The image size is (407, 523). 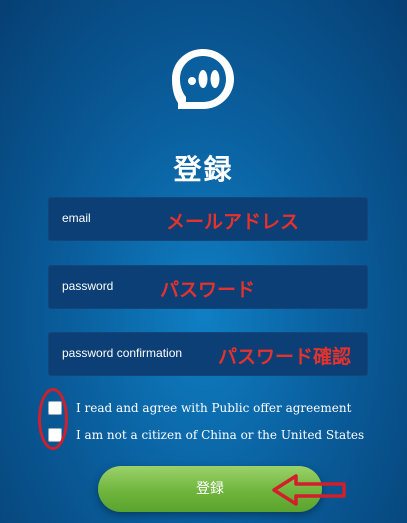 I want to click on password-confirmation-placeholder: password confirmation, so click(x=122, y=353).